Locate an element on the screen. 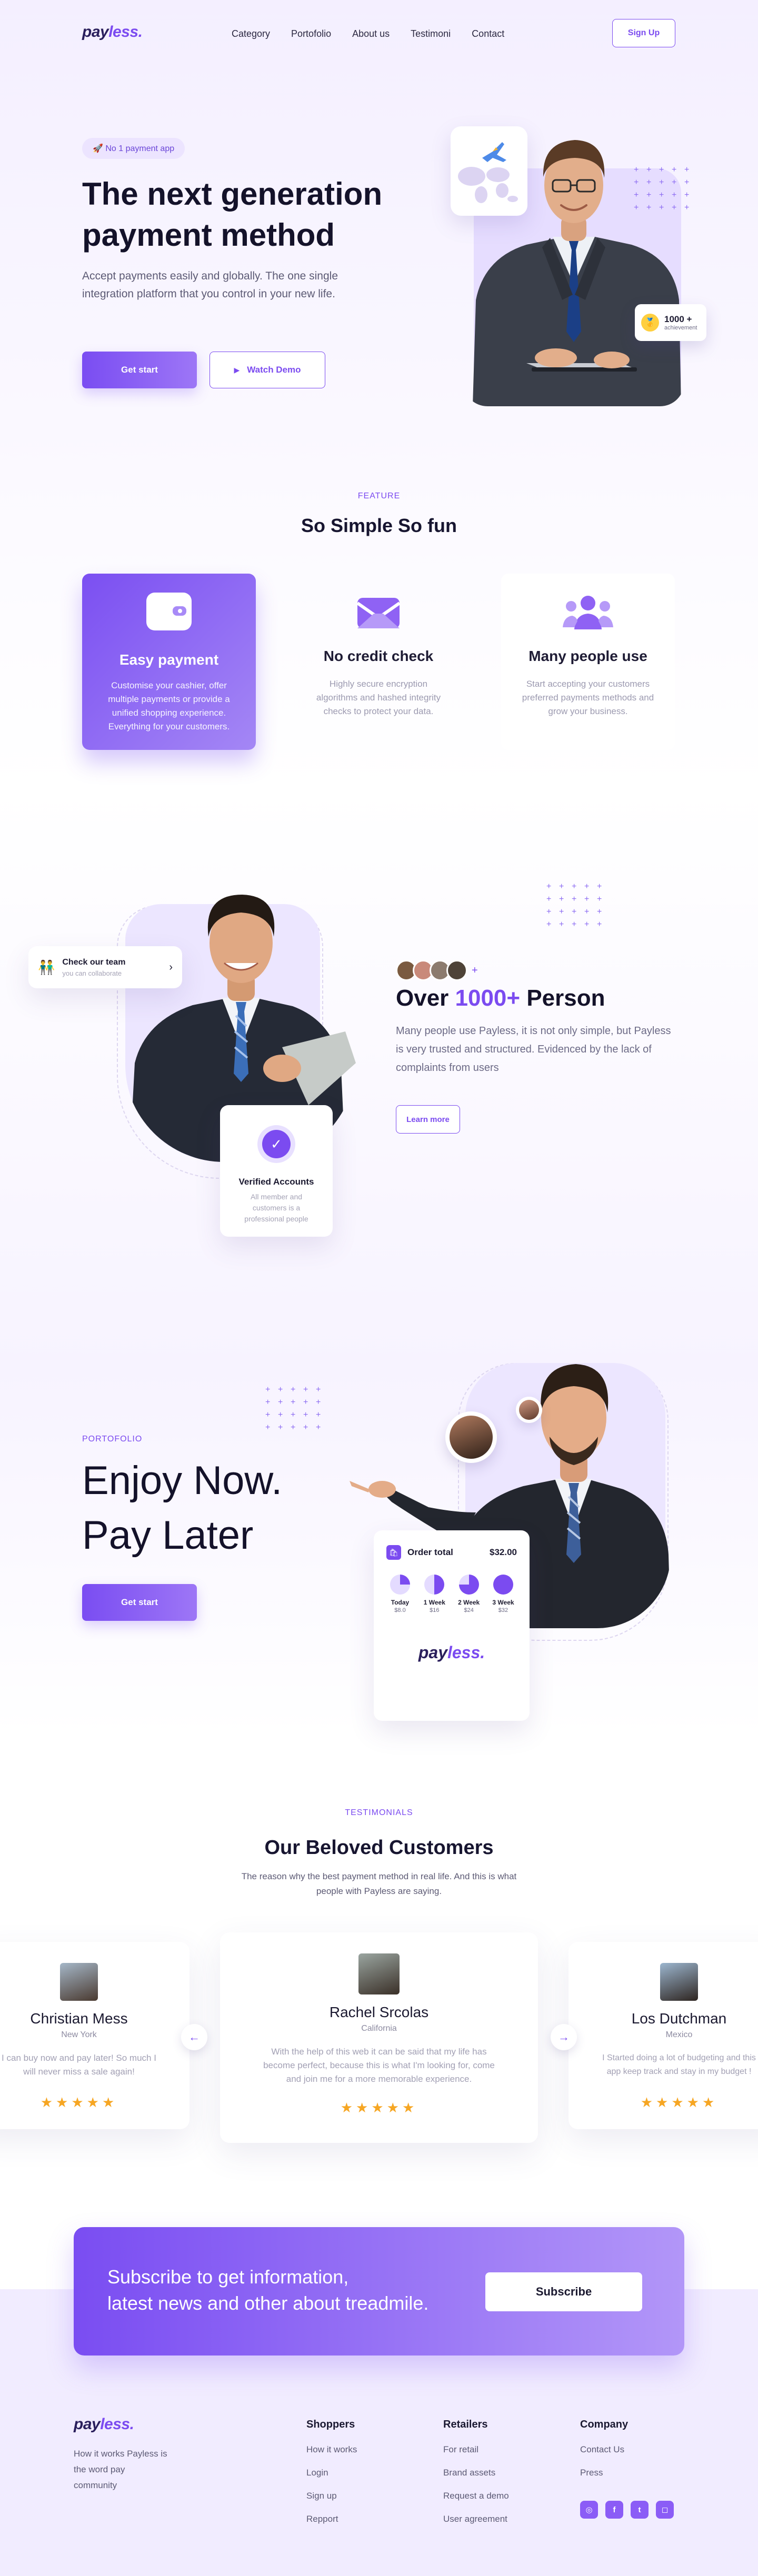  footer-link: Sign up is located at coordinates (331, 2496).